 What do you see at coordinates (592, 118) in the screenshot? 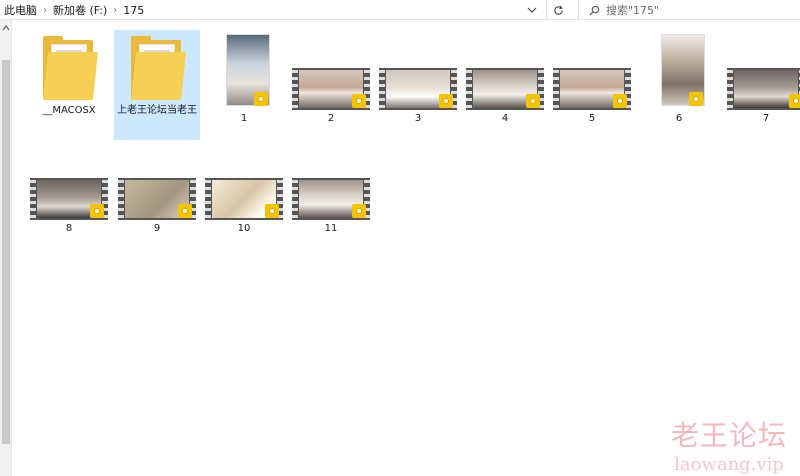
I see `file-name: 5` at bounding box center [592, 118].